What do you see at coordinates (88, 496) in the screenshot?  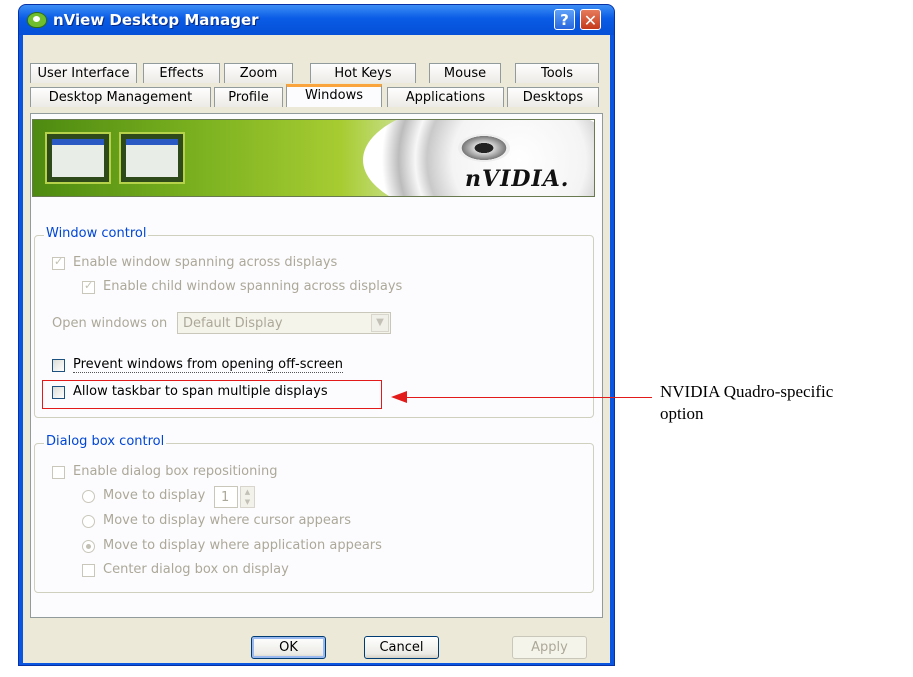 I see `move-to-display-radio` at bounding box center [88, 496].